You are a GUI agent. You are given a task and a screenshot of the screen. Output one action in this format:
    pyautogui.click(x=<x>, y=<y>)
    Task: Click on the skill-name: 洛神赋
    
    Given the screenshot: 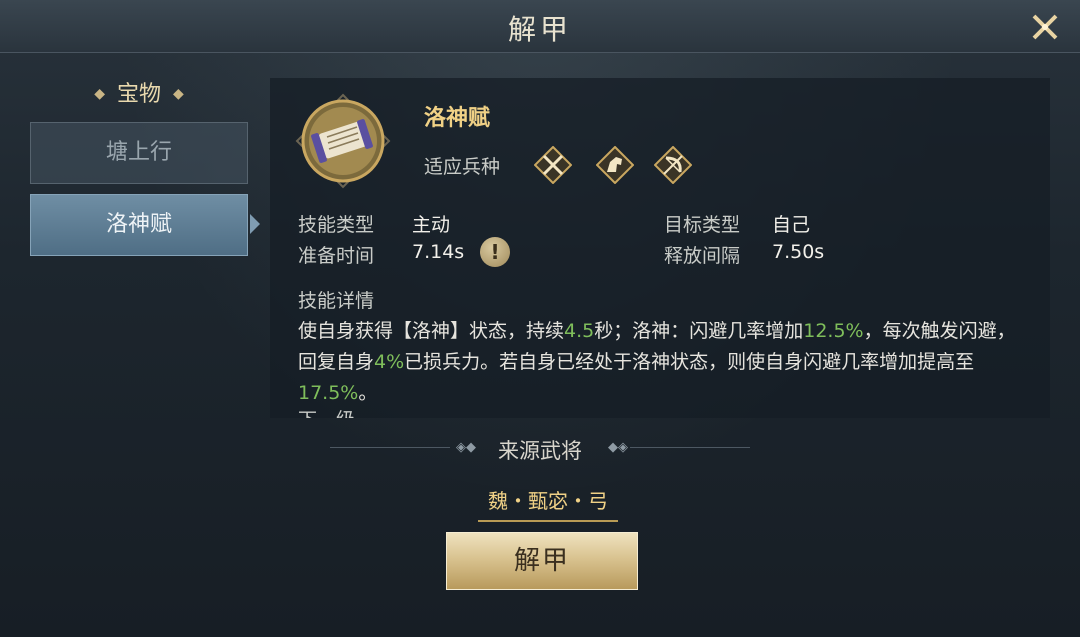 What is the action you would take?
    pyautogui.click(x=457, y=118)
    